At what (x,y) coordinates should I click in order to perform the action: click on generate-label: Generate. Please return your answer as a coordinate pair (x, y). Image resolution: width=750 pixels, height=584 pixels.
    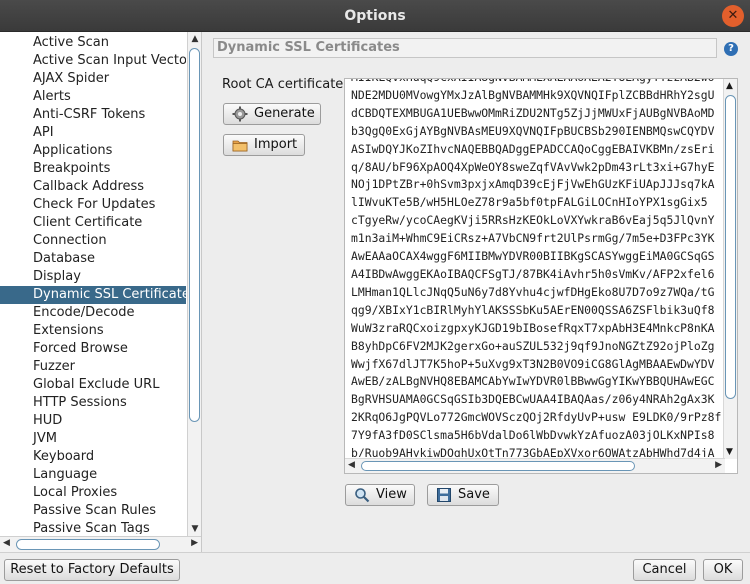
    Looking at the image, I should click on (284, 113).